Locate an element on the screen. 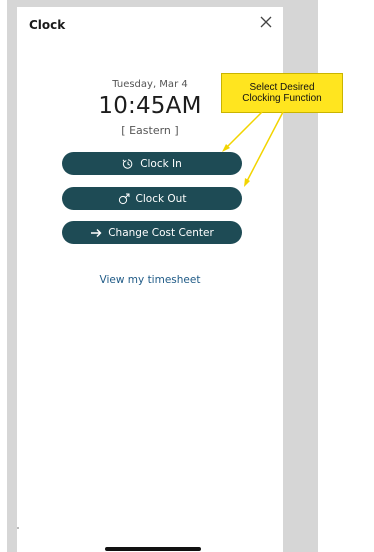  clock-in-icon is located at coordinates (128, 164).